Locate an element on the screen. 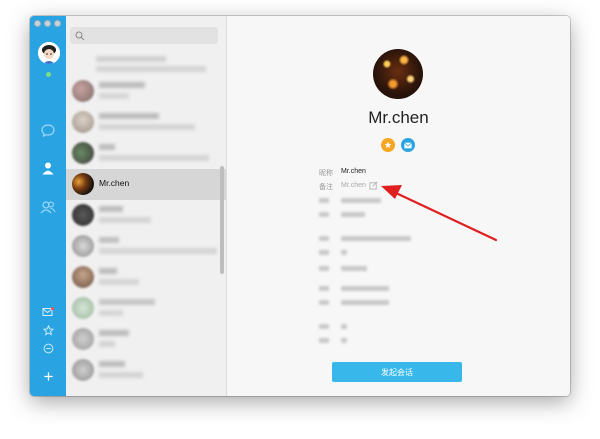 Image resolution: width=600 pixels, height=439 pixels. list-scrollbar is located at coordinates (222, 220).